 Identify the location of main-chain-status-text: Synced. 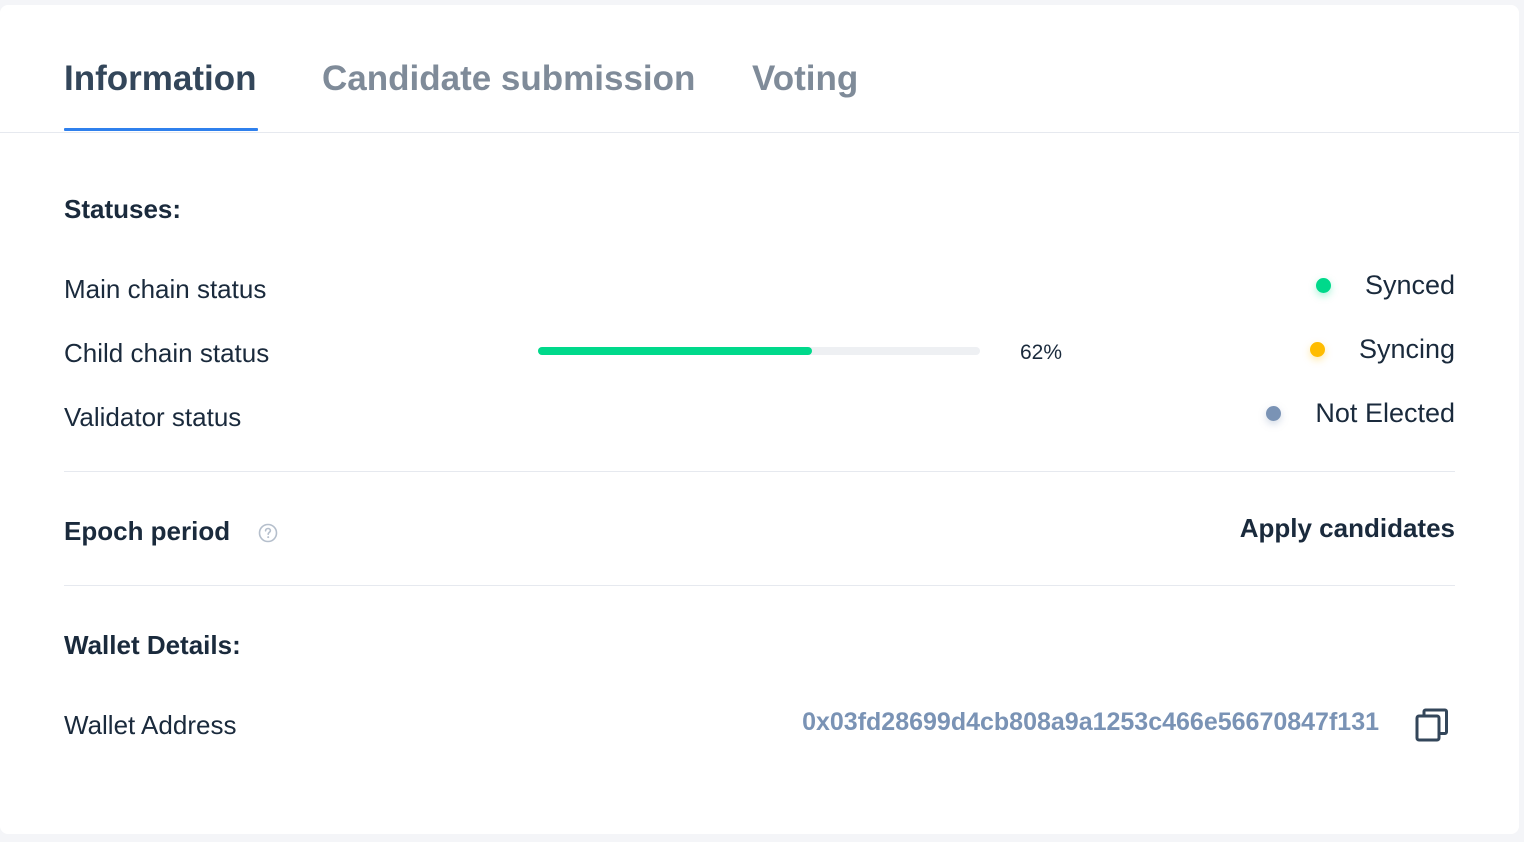
(1409, 285).